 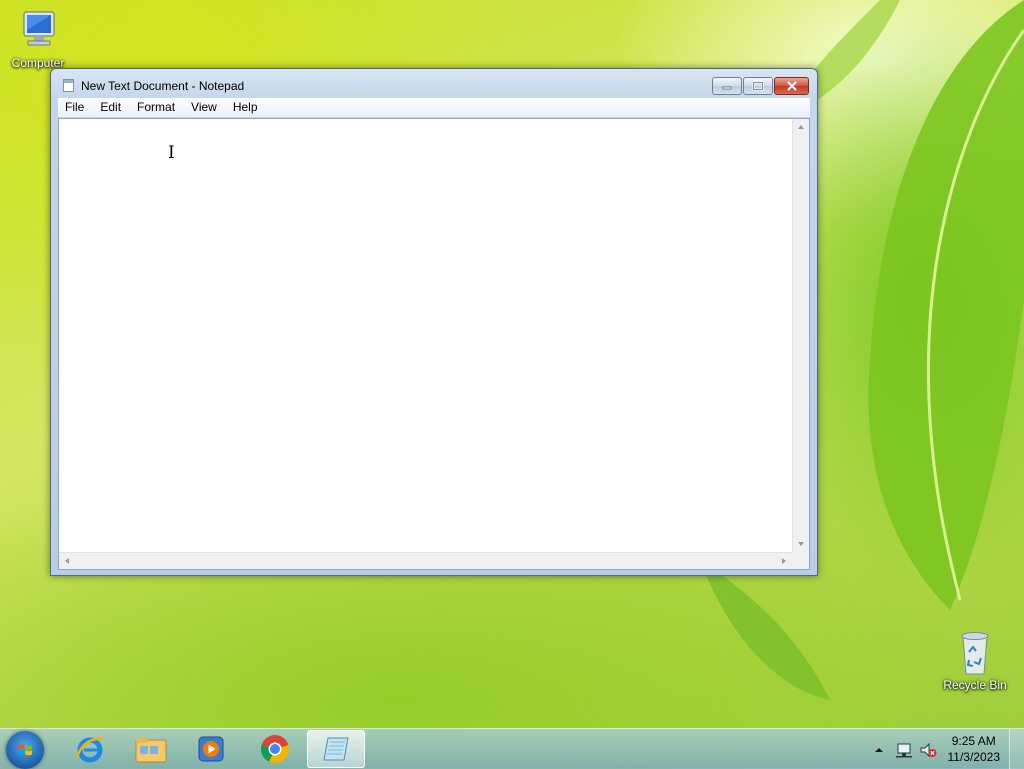 I want to click on taskbar-file-explorer, so click(x=151, y=749).